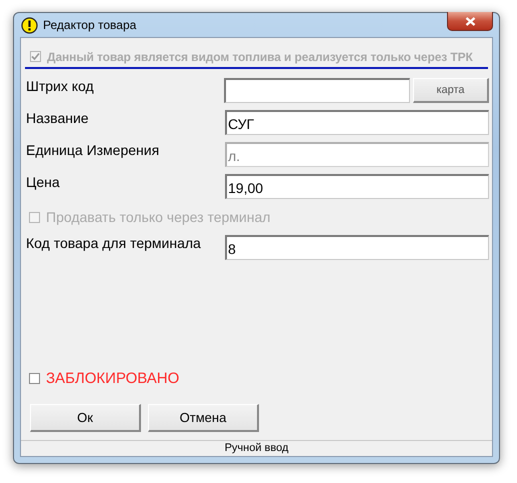 Image resolution: width=517 pixels, height=483 pixels. Describe the element at coordinates (43, 182) in the screenshot. I see `field-label: Цена` at that location.